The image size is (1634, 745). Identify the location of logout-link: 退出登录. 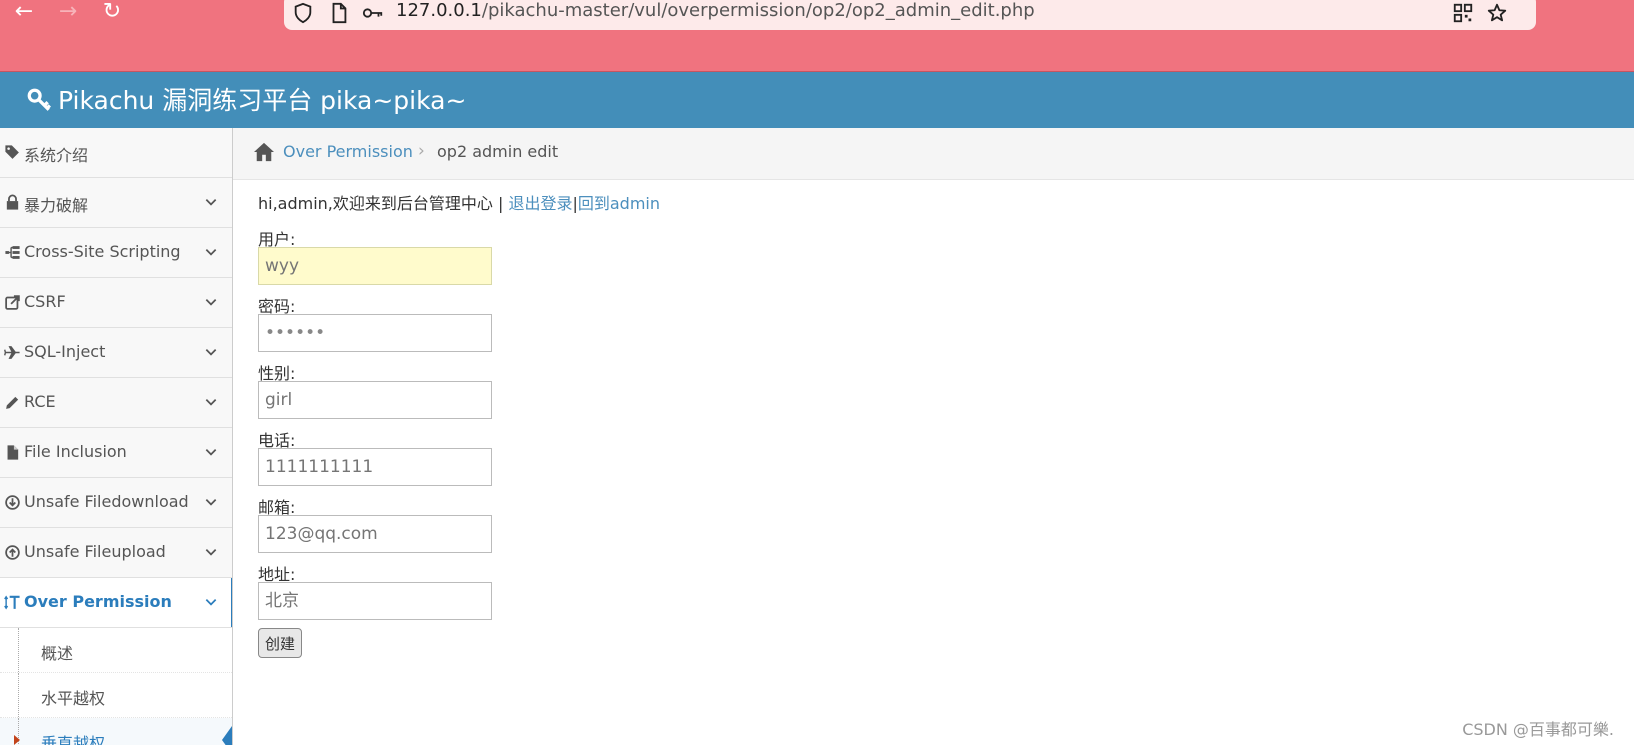
(540, 203).